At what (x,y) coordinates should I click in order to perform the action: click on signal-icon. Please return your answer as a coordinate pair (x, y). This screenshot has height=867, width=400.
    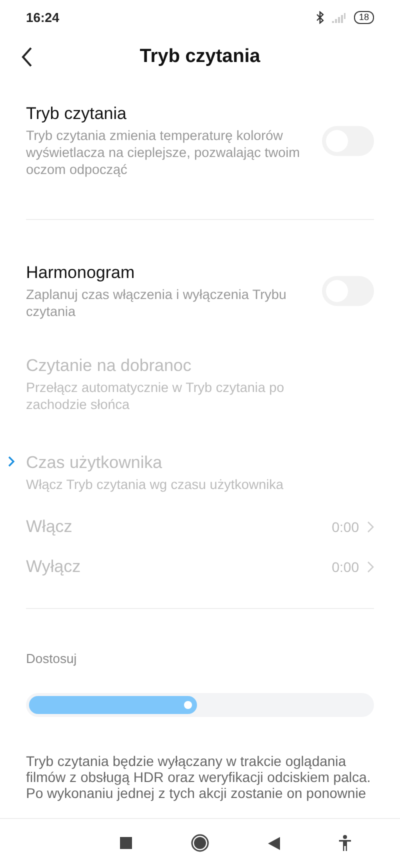
    Looking at the image, I should click on (339, 17).